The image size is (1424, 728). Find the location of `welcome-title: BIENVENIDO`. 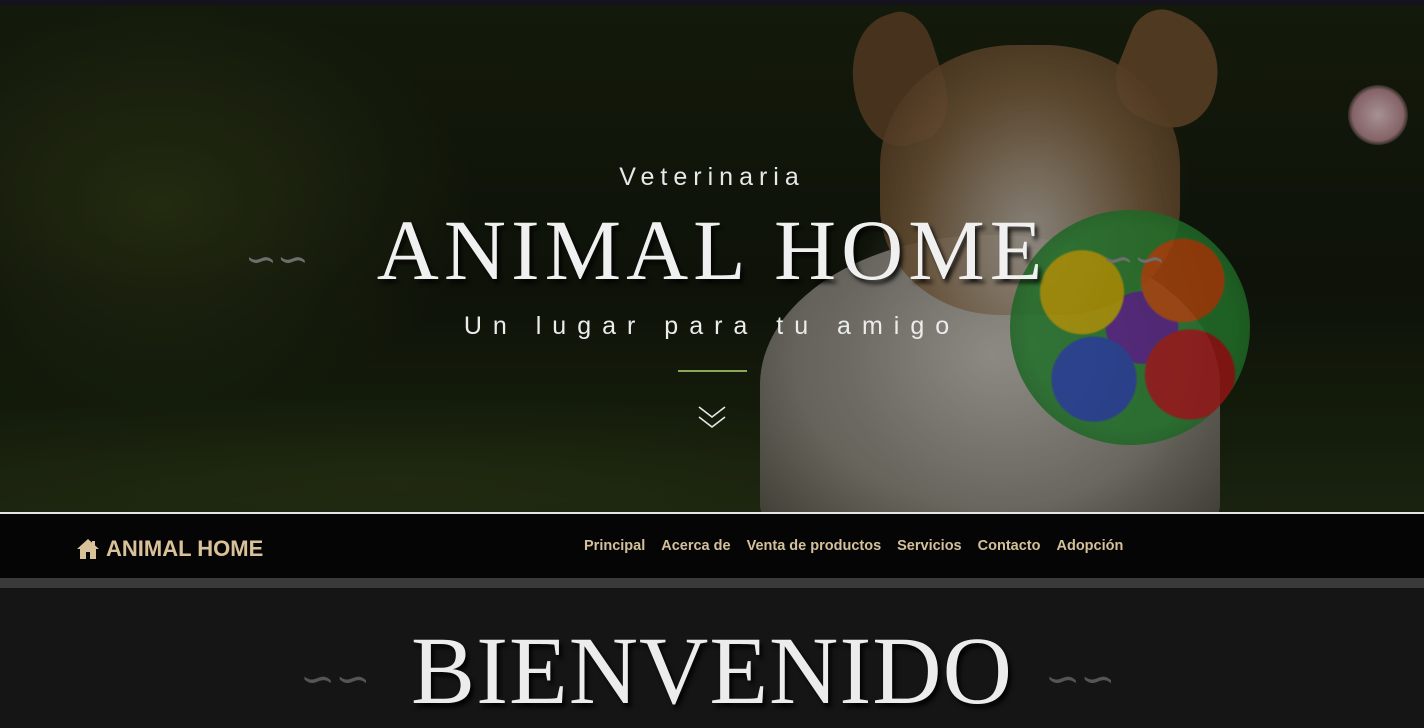

welcome-title: BIENVENIDO is located at coordinates (712, 670).